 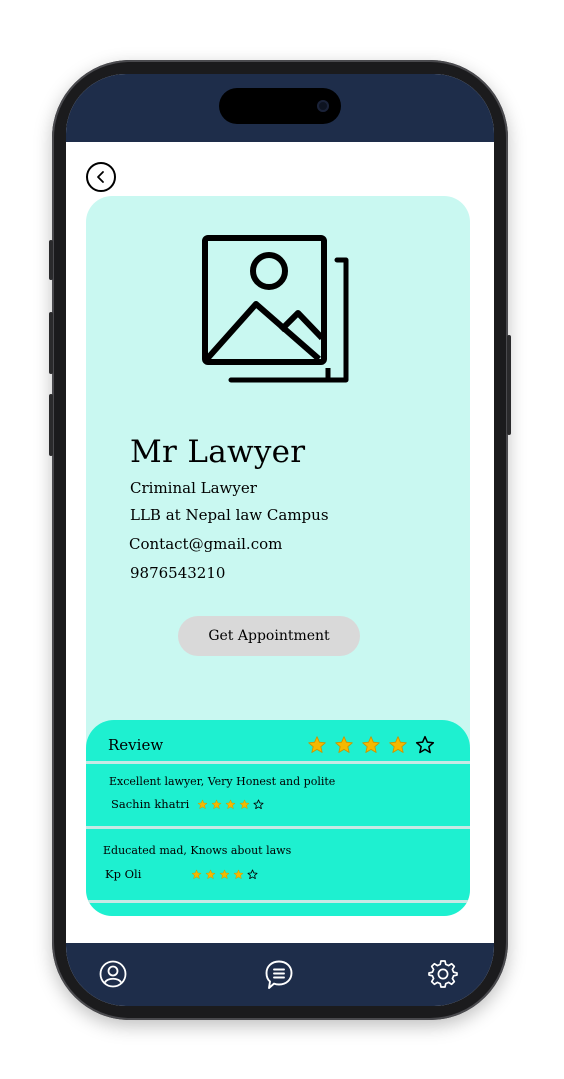 I want to click on user-profile-icon, so click(x=113, y=974).